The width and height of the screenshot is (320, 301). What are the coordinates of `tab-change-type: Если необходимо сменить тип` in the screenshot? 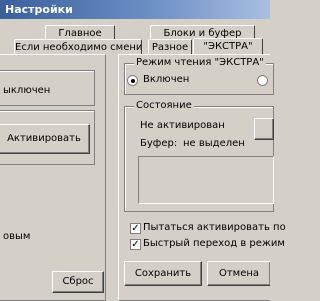 It's located at (78, 47).